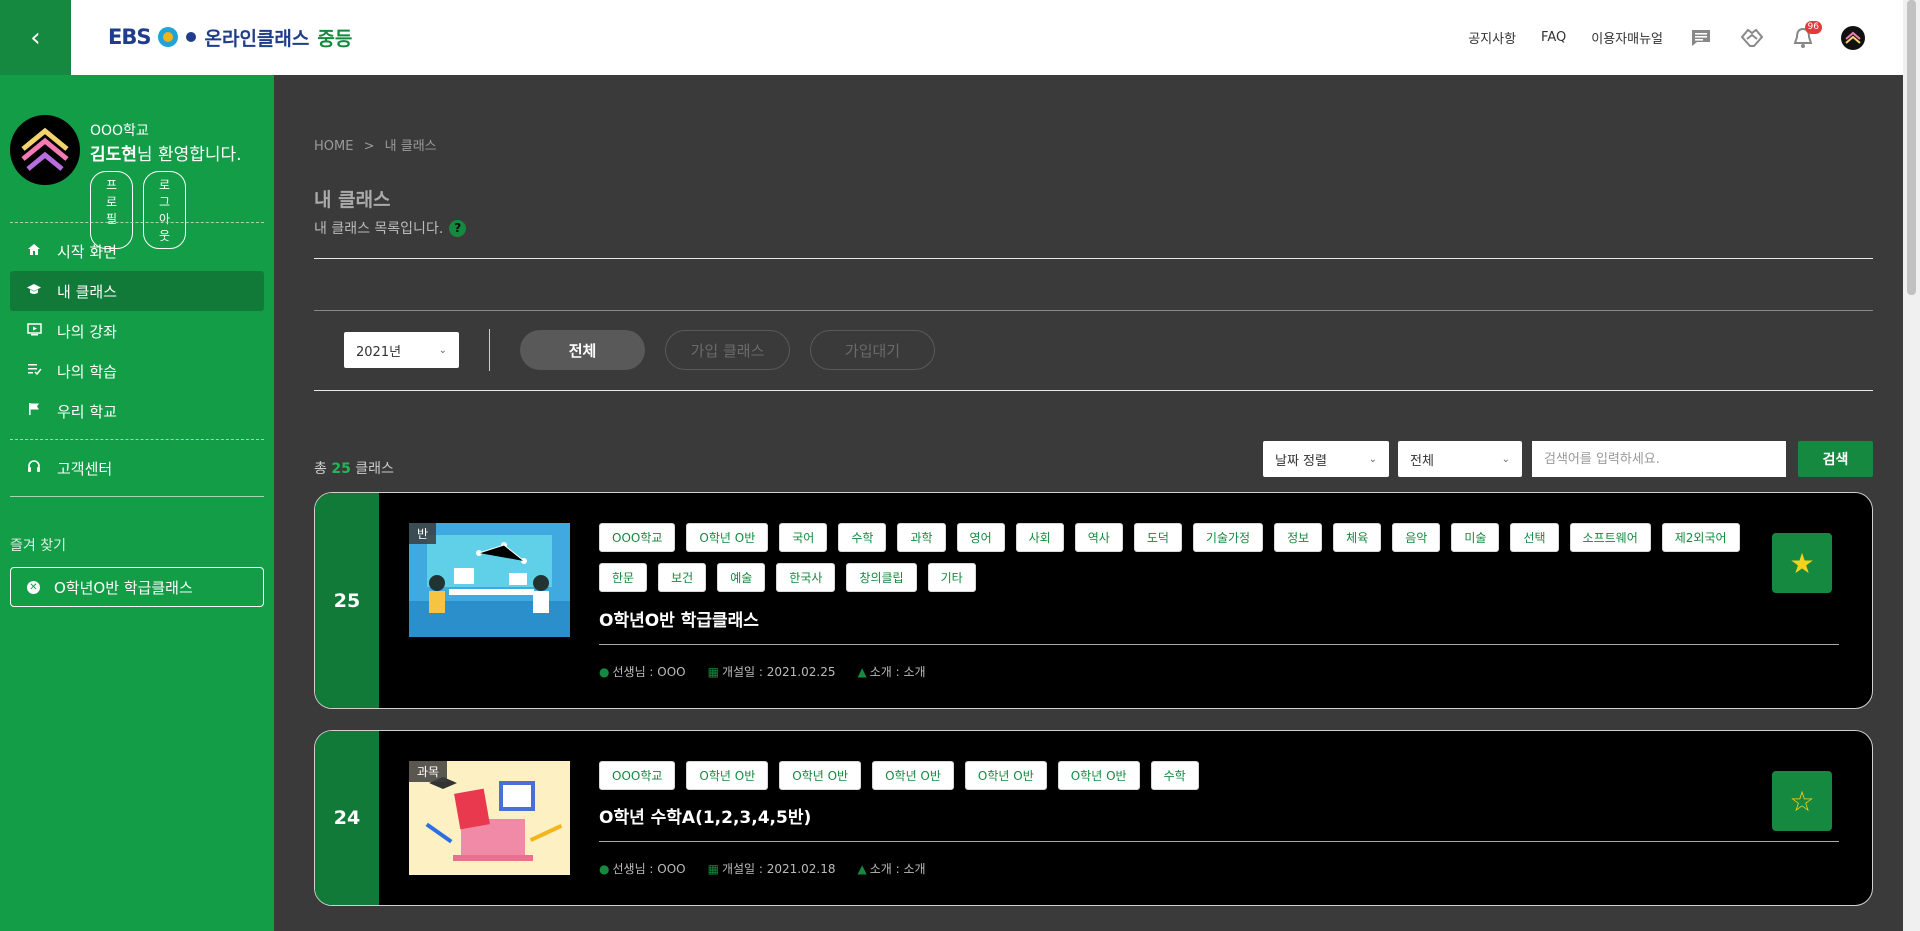  Describe the element at coordinates (489, 818) in the screenshot. I see `card-thumbnail: 과목` at that location.